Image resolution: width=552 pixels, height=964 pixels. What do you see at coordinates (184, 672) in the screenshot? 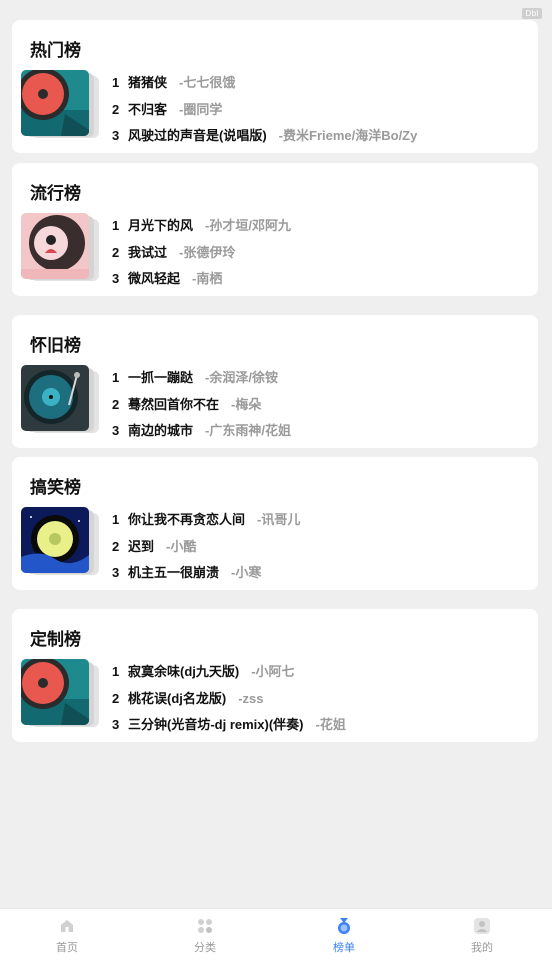
I see `song-name: 寂寞余味(dj九天版)` at bounding box center [184, 672].